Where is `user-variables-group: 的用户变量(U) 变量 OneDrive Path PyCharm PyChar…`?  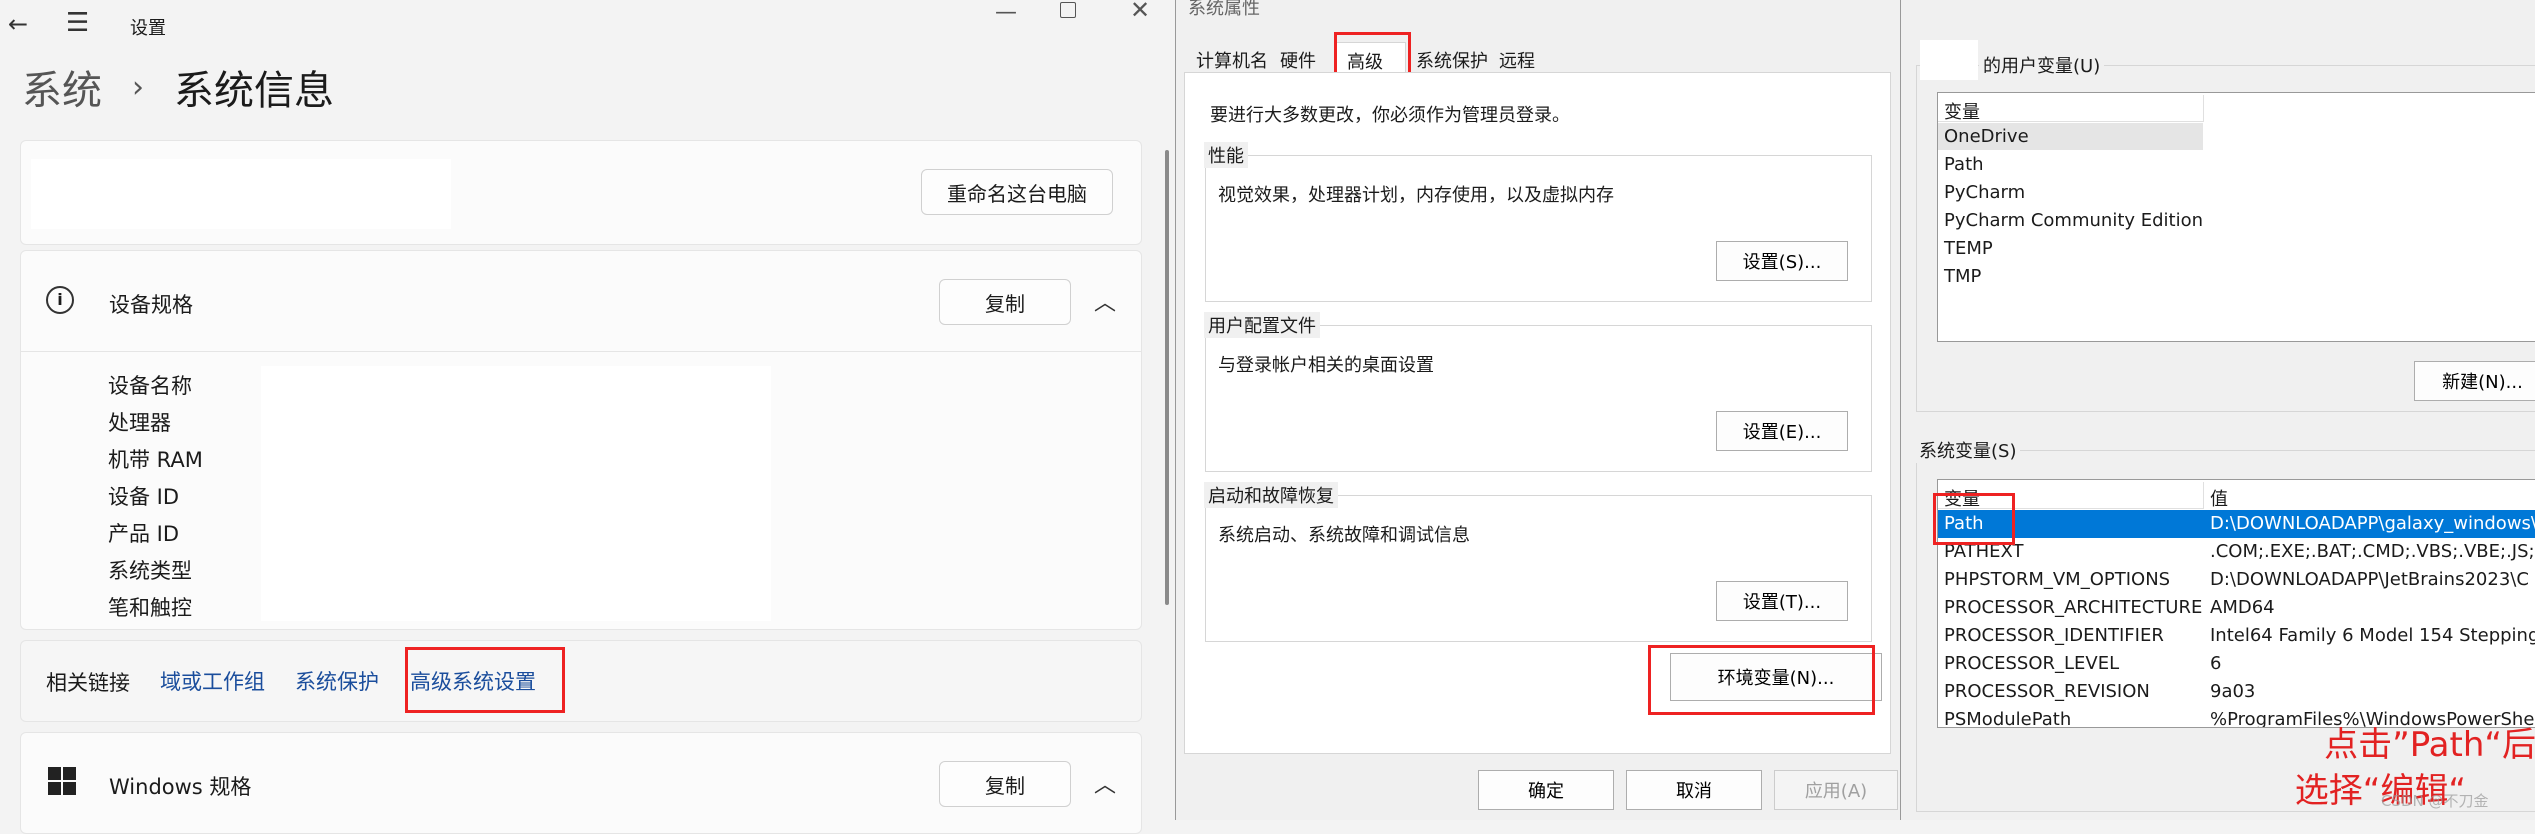 user-variables-group: 的用户变量(U) 变量 OneDrive Path PyCharm PyChar… is located at coordinates (2225, 226).